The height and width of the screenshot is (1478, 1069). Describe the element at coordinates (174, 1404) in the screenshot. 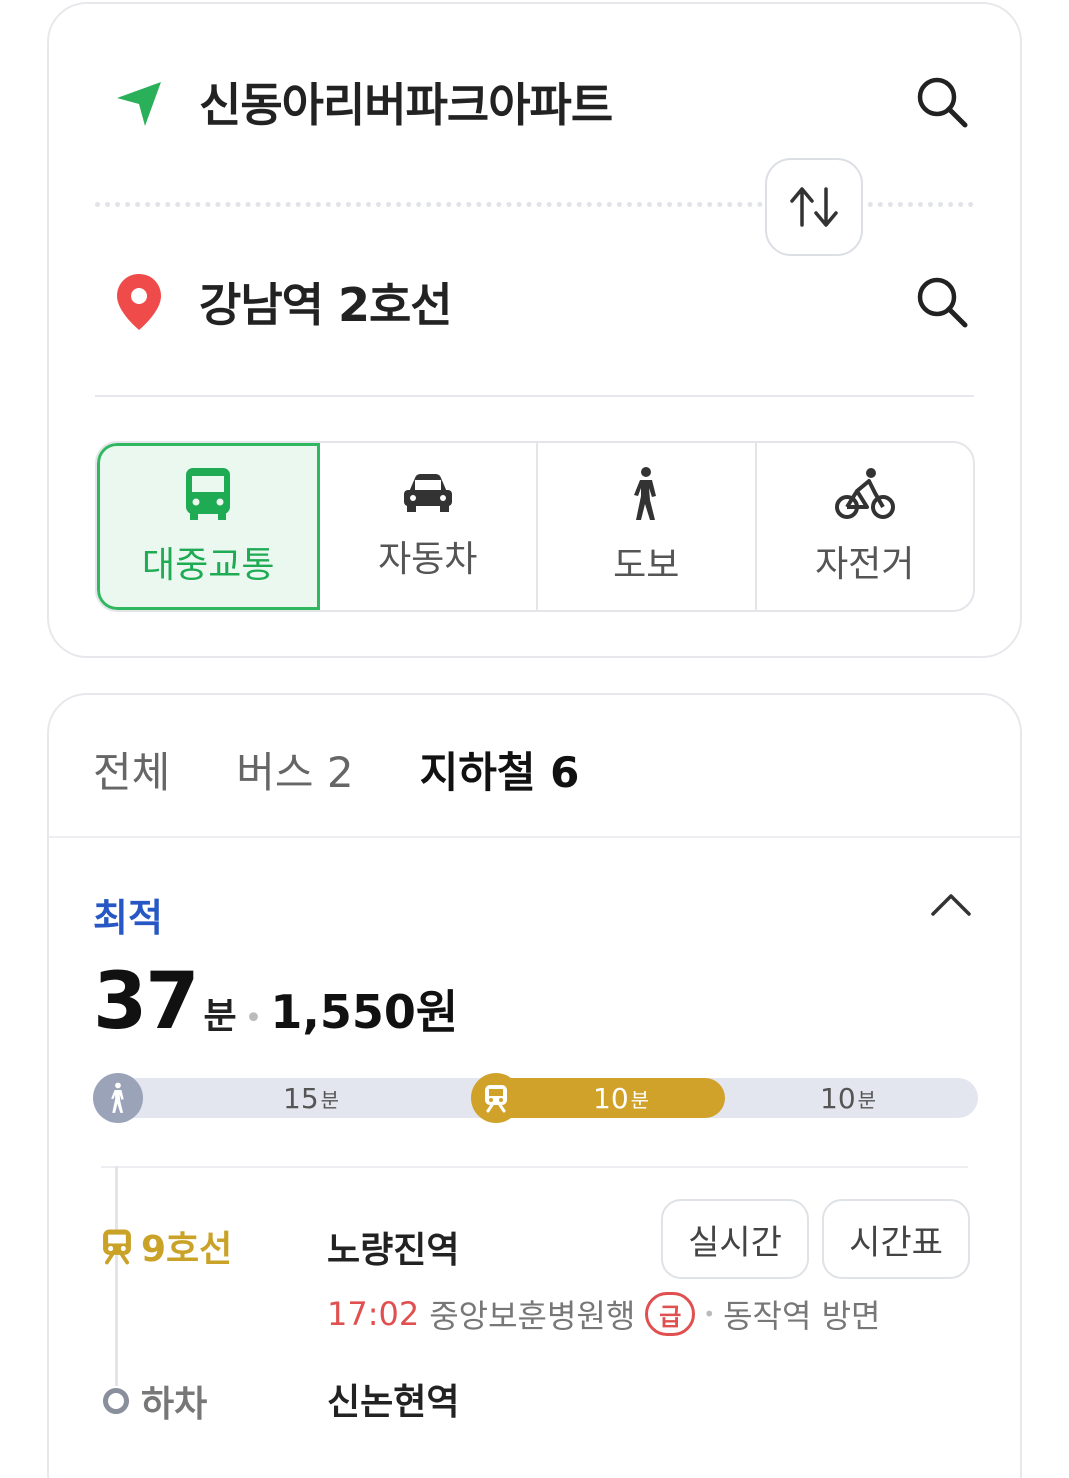

I see `alight-label: 하차` at that location.